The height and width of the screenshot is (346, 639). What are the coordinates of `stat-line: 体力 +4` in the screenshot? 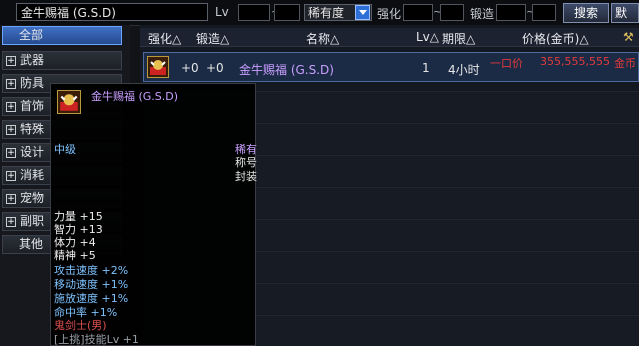 It's located at (75, 242).